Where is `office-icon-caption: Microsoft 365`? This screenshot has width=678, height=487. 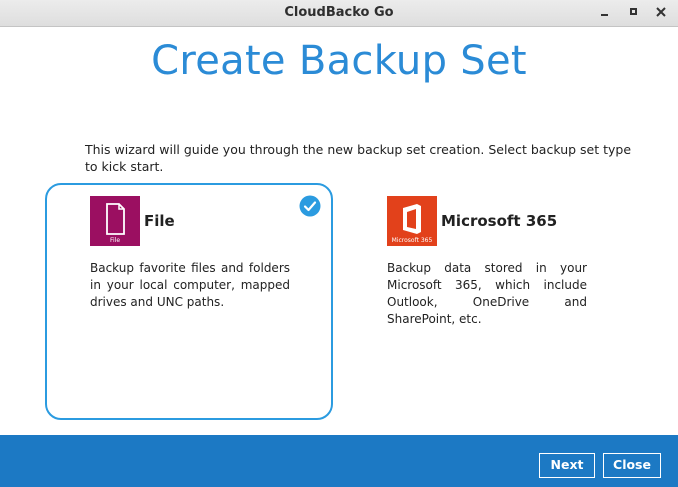
office-icon-caption: Microsoft 365 is located at coordinates (412, 240).